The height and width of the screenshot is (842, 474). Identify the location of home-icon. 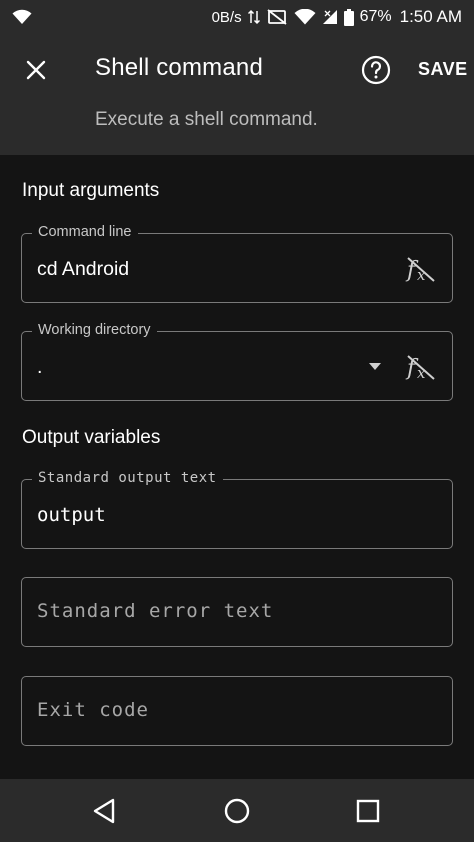
(237, 811).